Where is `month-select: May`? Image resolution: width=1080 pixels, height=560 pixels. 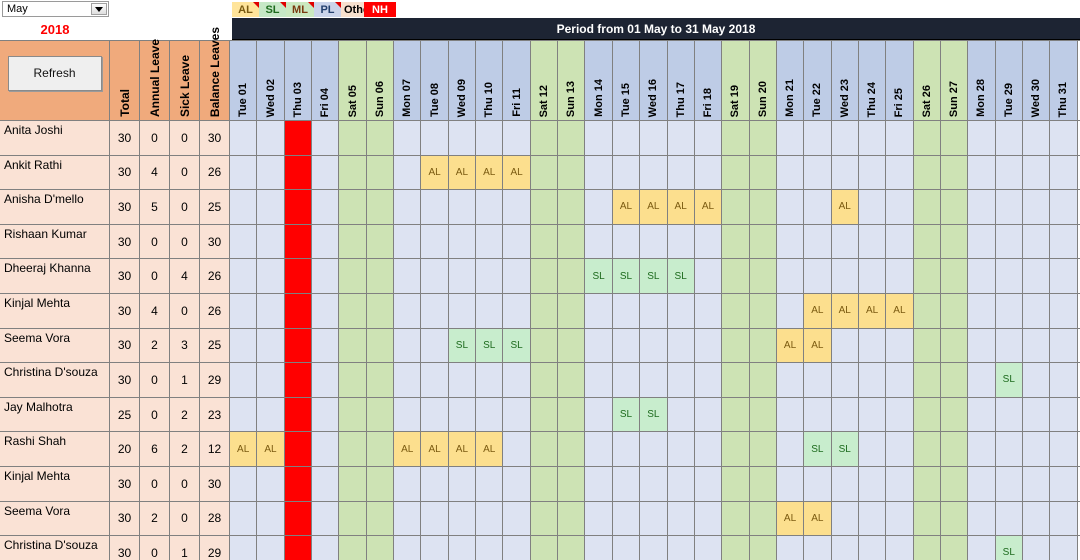 month-select: May is located at coordinates (55, 9).